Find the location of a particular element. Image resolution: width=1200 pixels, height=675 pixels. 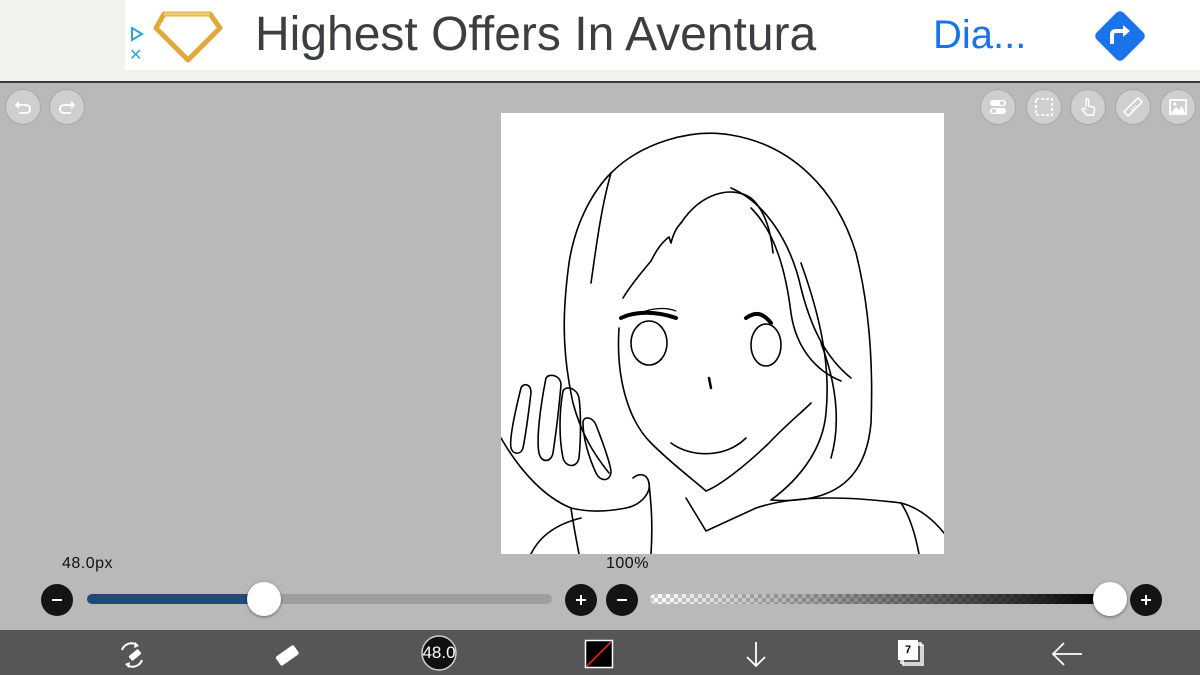

opacity-slider-thumb is located at coordinates (1110, 599).